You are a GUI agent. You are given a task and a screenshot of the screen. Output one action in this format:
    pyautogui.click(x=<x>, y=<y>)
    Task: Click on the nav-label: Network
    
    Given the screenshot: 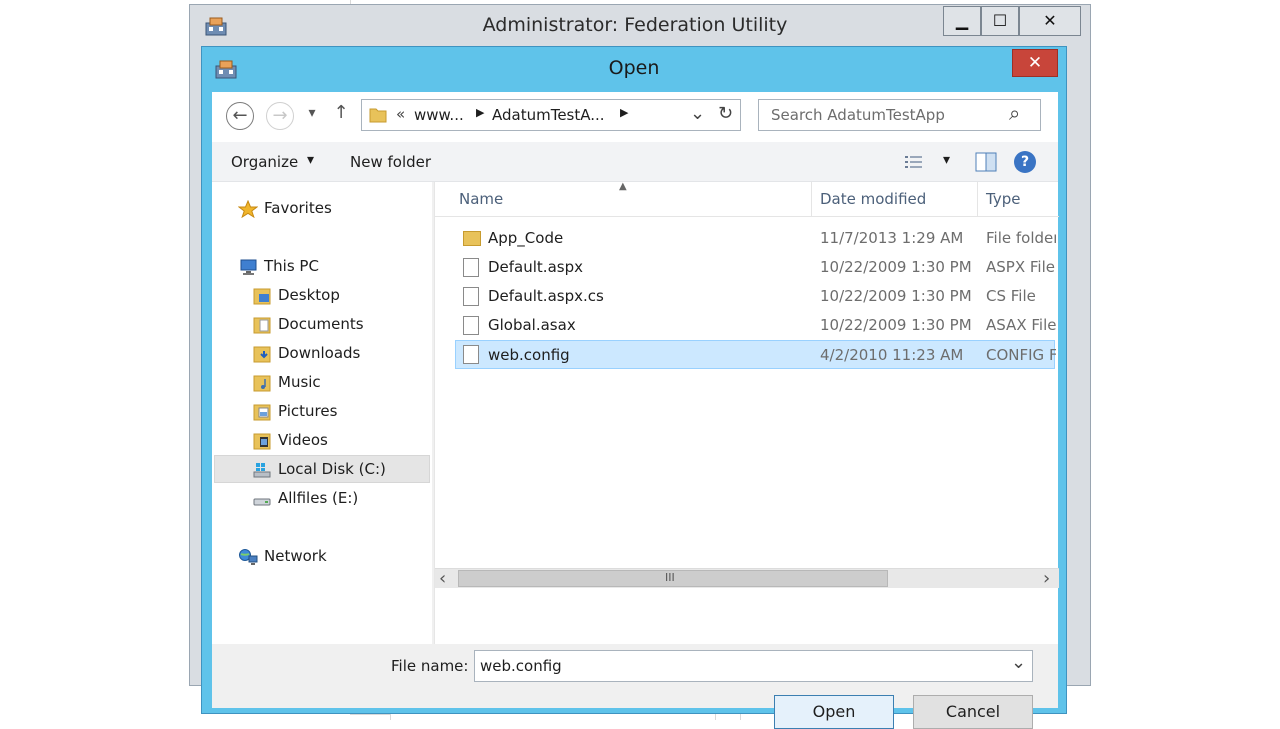 What is the action you would take?
    pyautogui.click(x=295, y=556)
    